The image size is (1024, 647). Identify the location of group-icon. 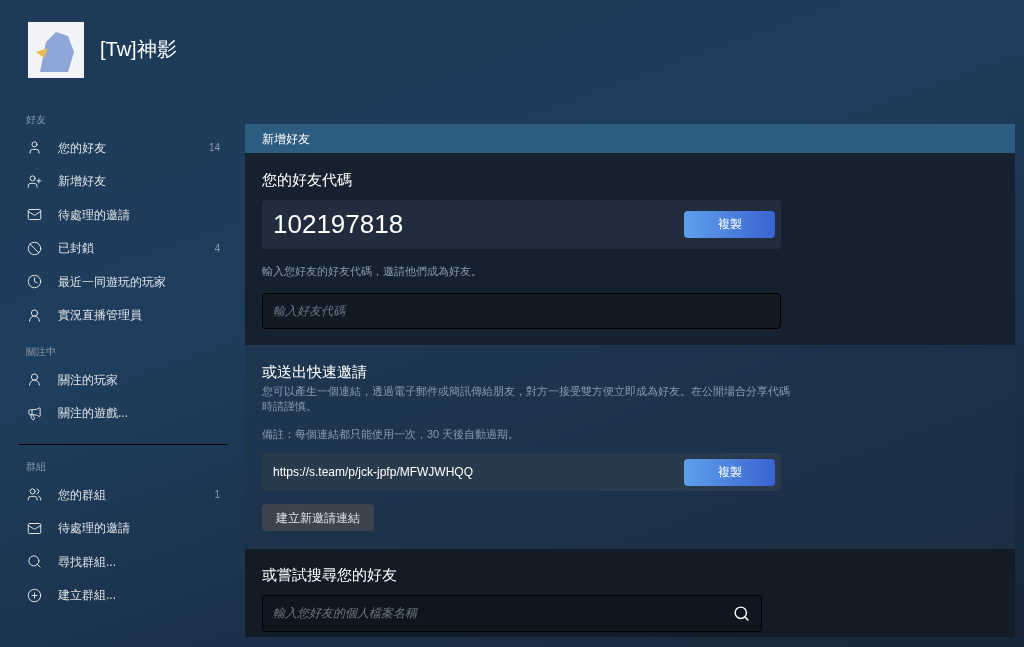
(34, 495).